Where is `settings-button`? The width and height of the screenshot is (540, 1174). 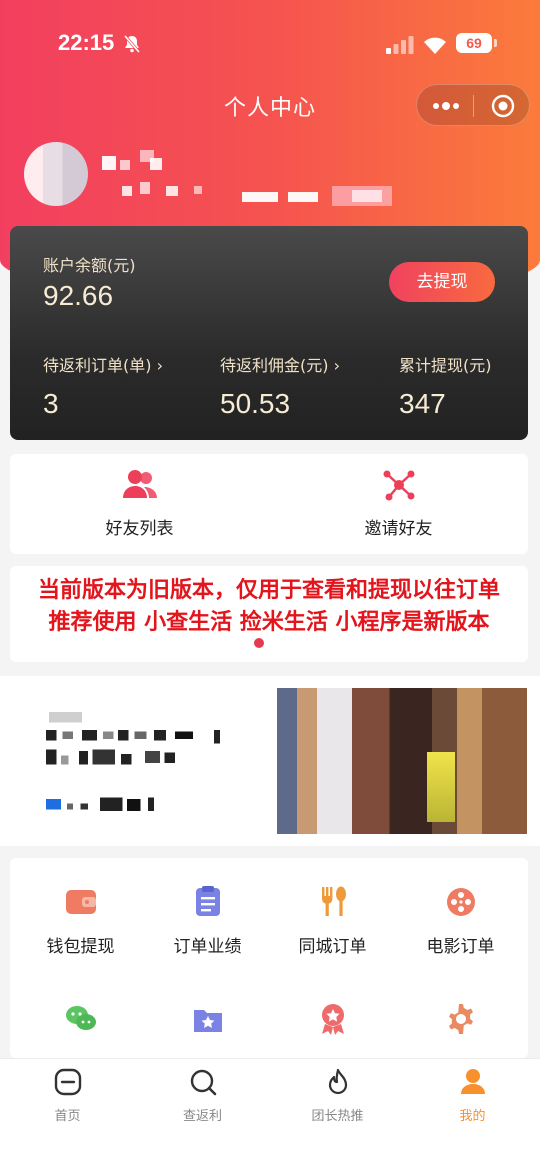 settings-button is located at coordinates (460, 1021).